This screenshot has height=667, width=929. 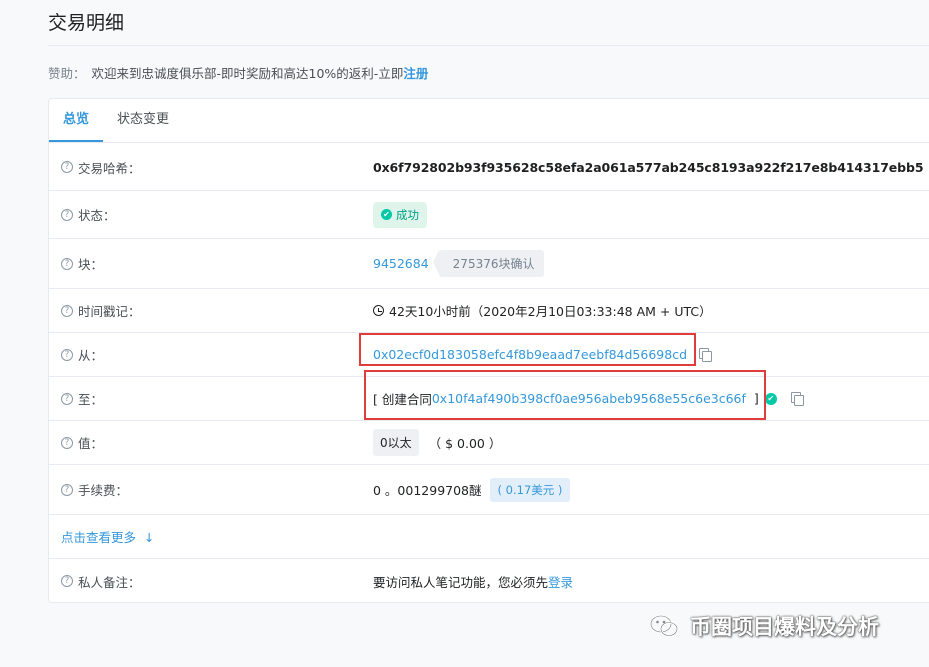 I want to click on row-more: 点击查看更多 ↓, so click(x=489, y=537).